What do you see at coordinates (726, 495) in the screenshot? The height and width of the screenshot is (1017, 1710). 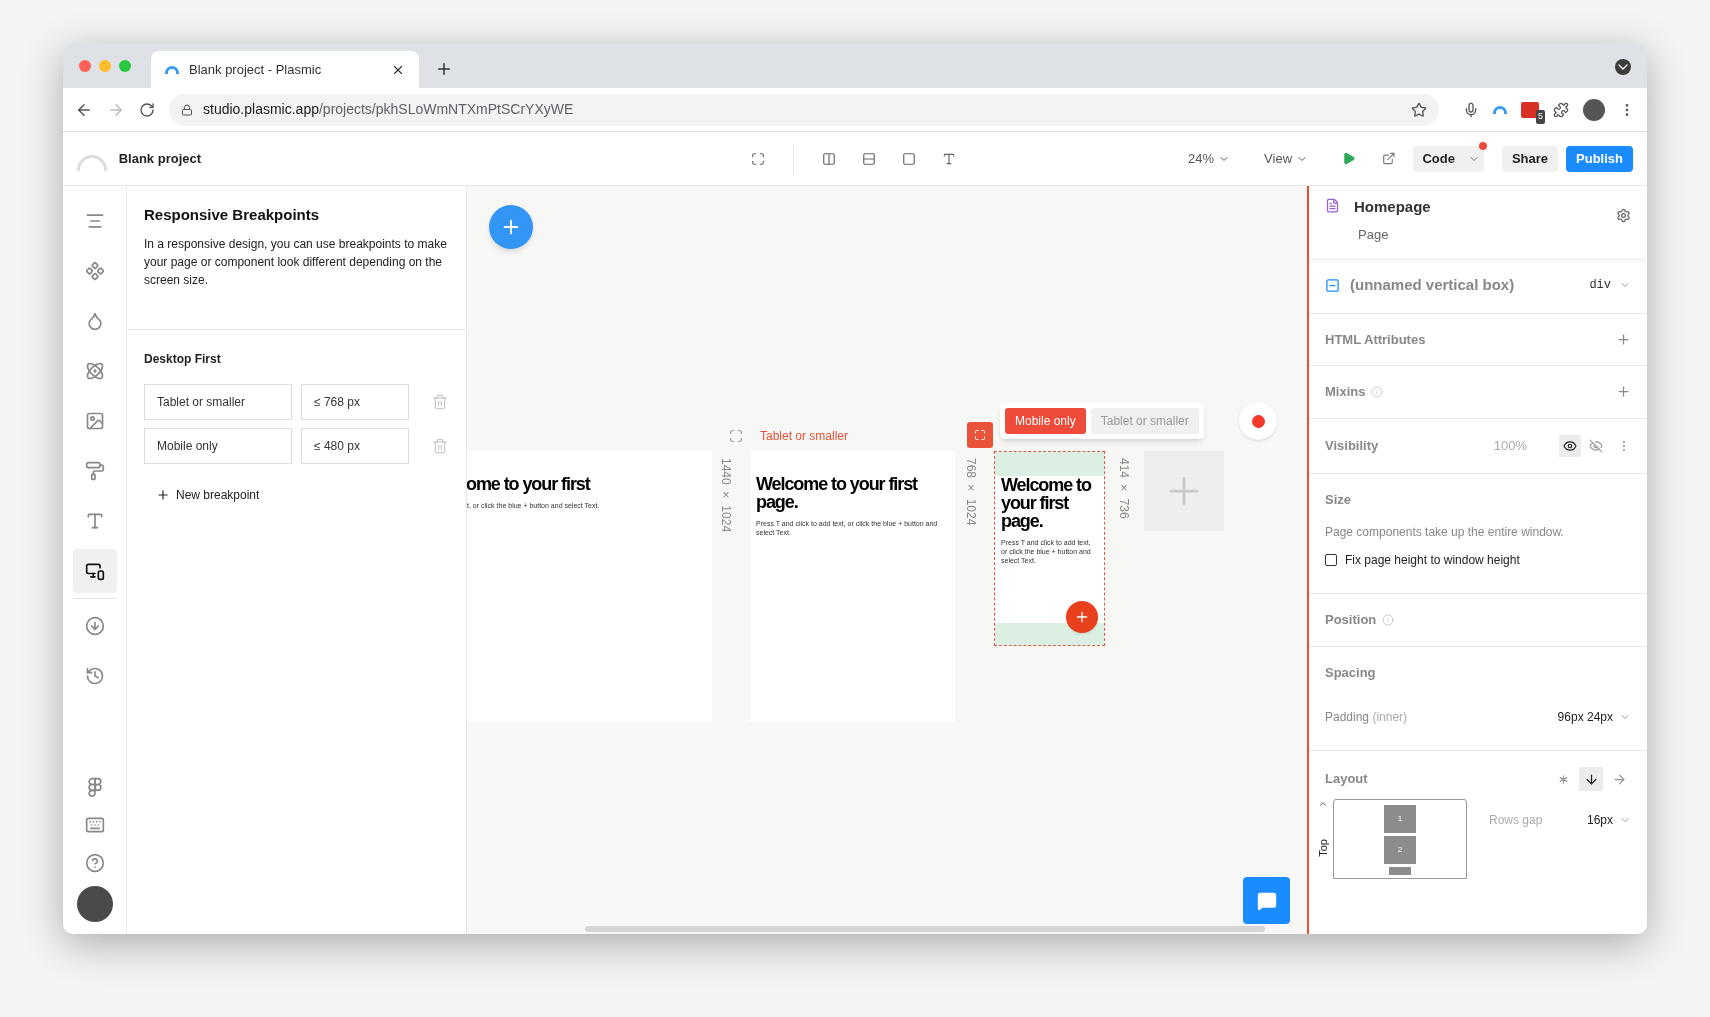 I see `artboard-size: 1440 × 1024` at bounding box center [726, 495].